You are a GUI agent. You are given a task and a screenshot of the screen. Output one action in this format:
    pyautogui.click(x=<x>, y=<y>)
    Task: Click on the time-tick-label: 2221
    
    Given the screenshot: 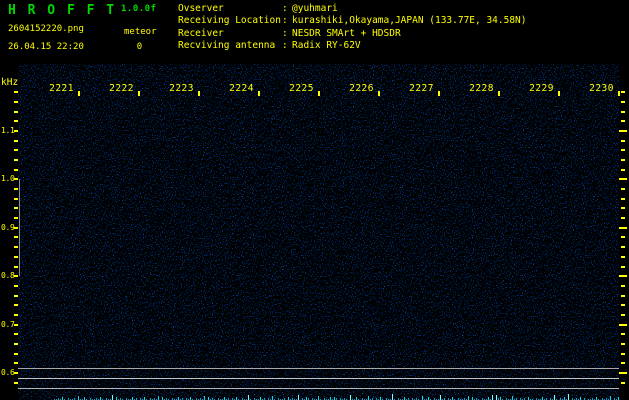 What is the action you would take?
    pyautogui.click(x=61, y=88)
    